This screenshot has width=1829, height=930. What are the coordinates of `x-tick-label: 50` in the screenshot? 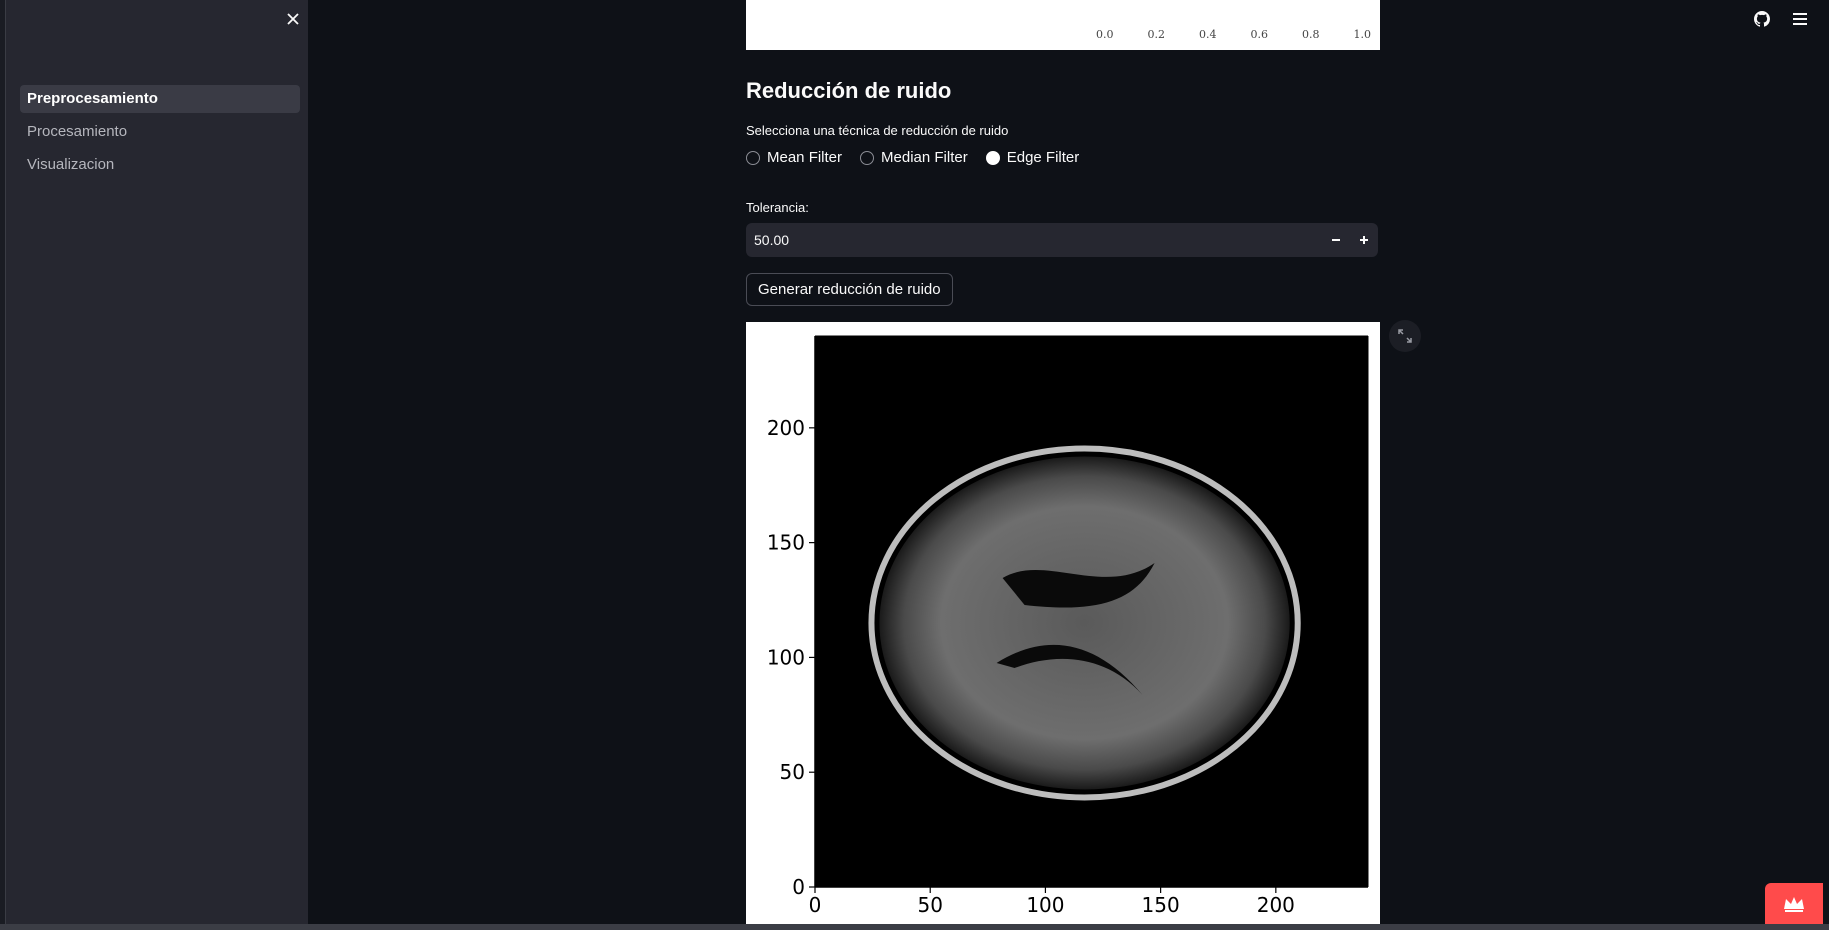 It's located at (929, 905).